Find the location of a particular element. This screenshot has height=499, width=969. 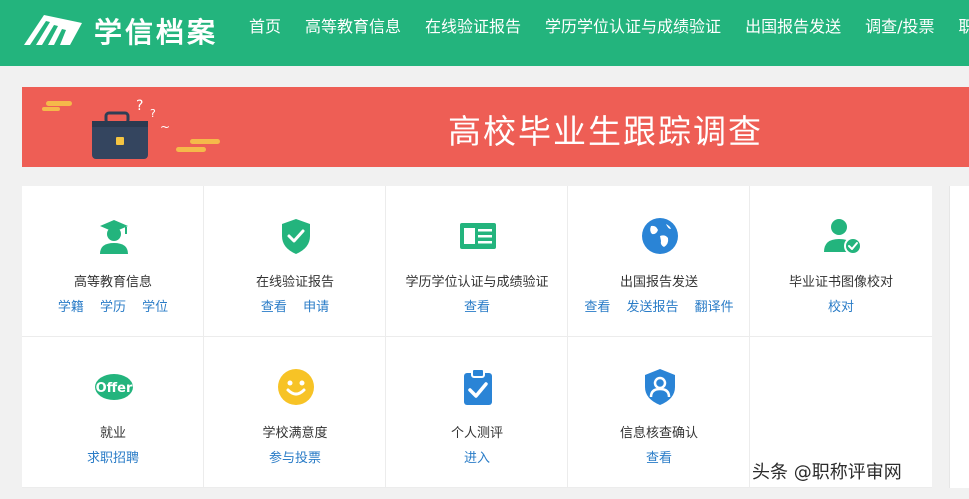

link-enter: 进入 is located at coordinates (477, 458).